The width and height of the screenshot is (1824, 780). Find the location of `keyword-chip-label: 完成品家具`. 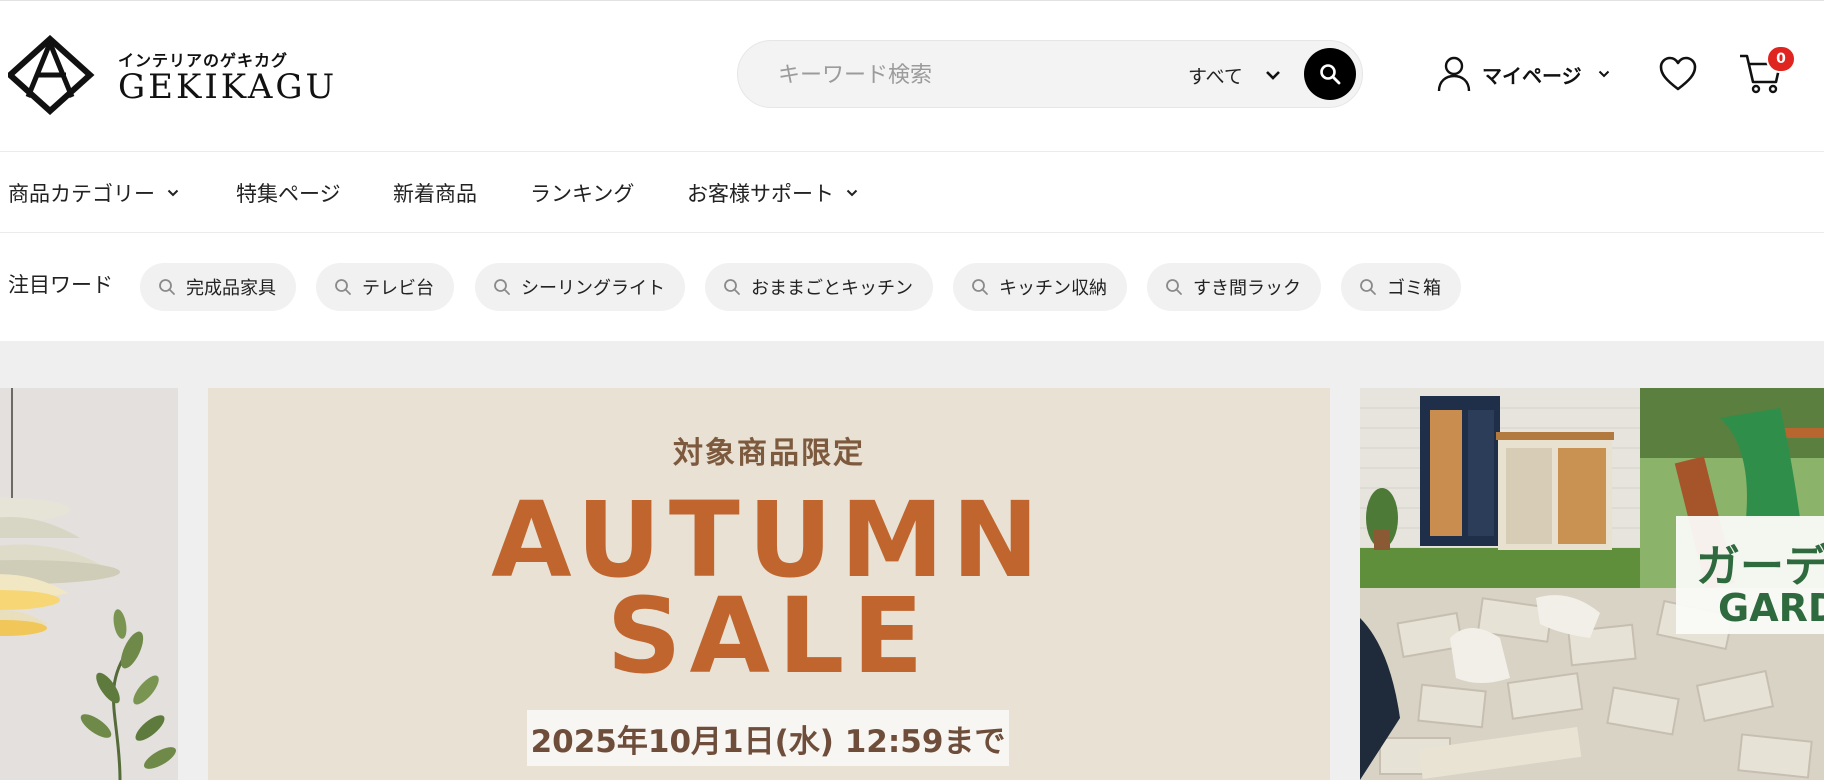

keyword-chip-label: 完成品家具 is located at coordinates (231, 288).